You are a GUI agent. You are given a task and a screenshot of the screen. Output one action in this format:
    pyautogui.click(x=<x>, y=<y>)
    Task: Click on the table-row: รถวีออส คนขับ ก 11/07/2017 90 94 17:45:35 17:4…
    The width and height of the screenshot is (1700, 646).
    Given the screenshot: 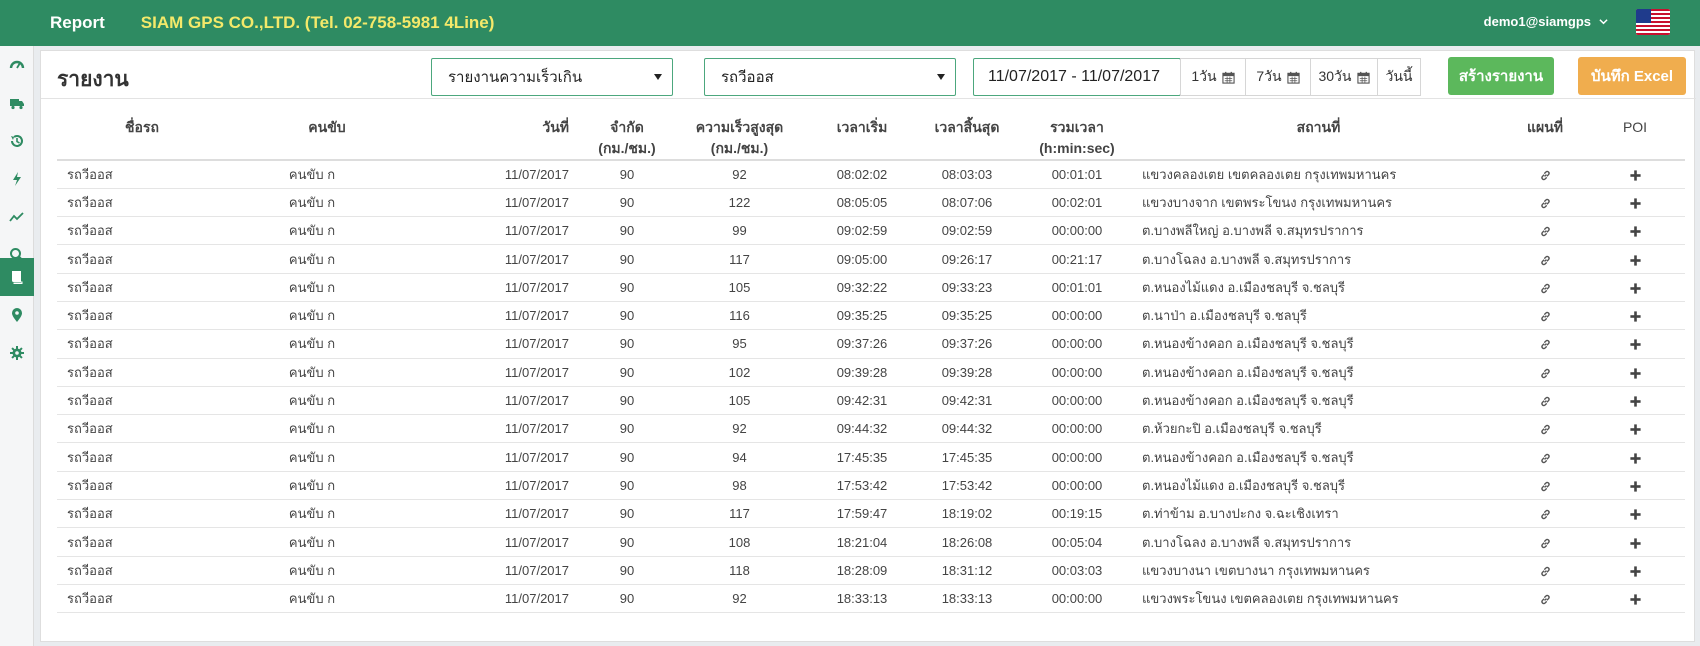 What is the action you would take?
    pyautogui.click(x=871, y=457)
    